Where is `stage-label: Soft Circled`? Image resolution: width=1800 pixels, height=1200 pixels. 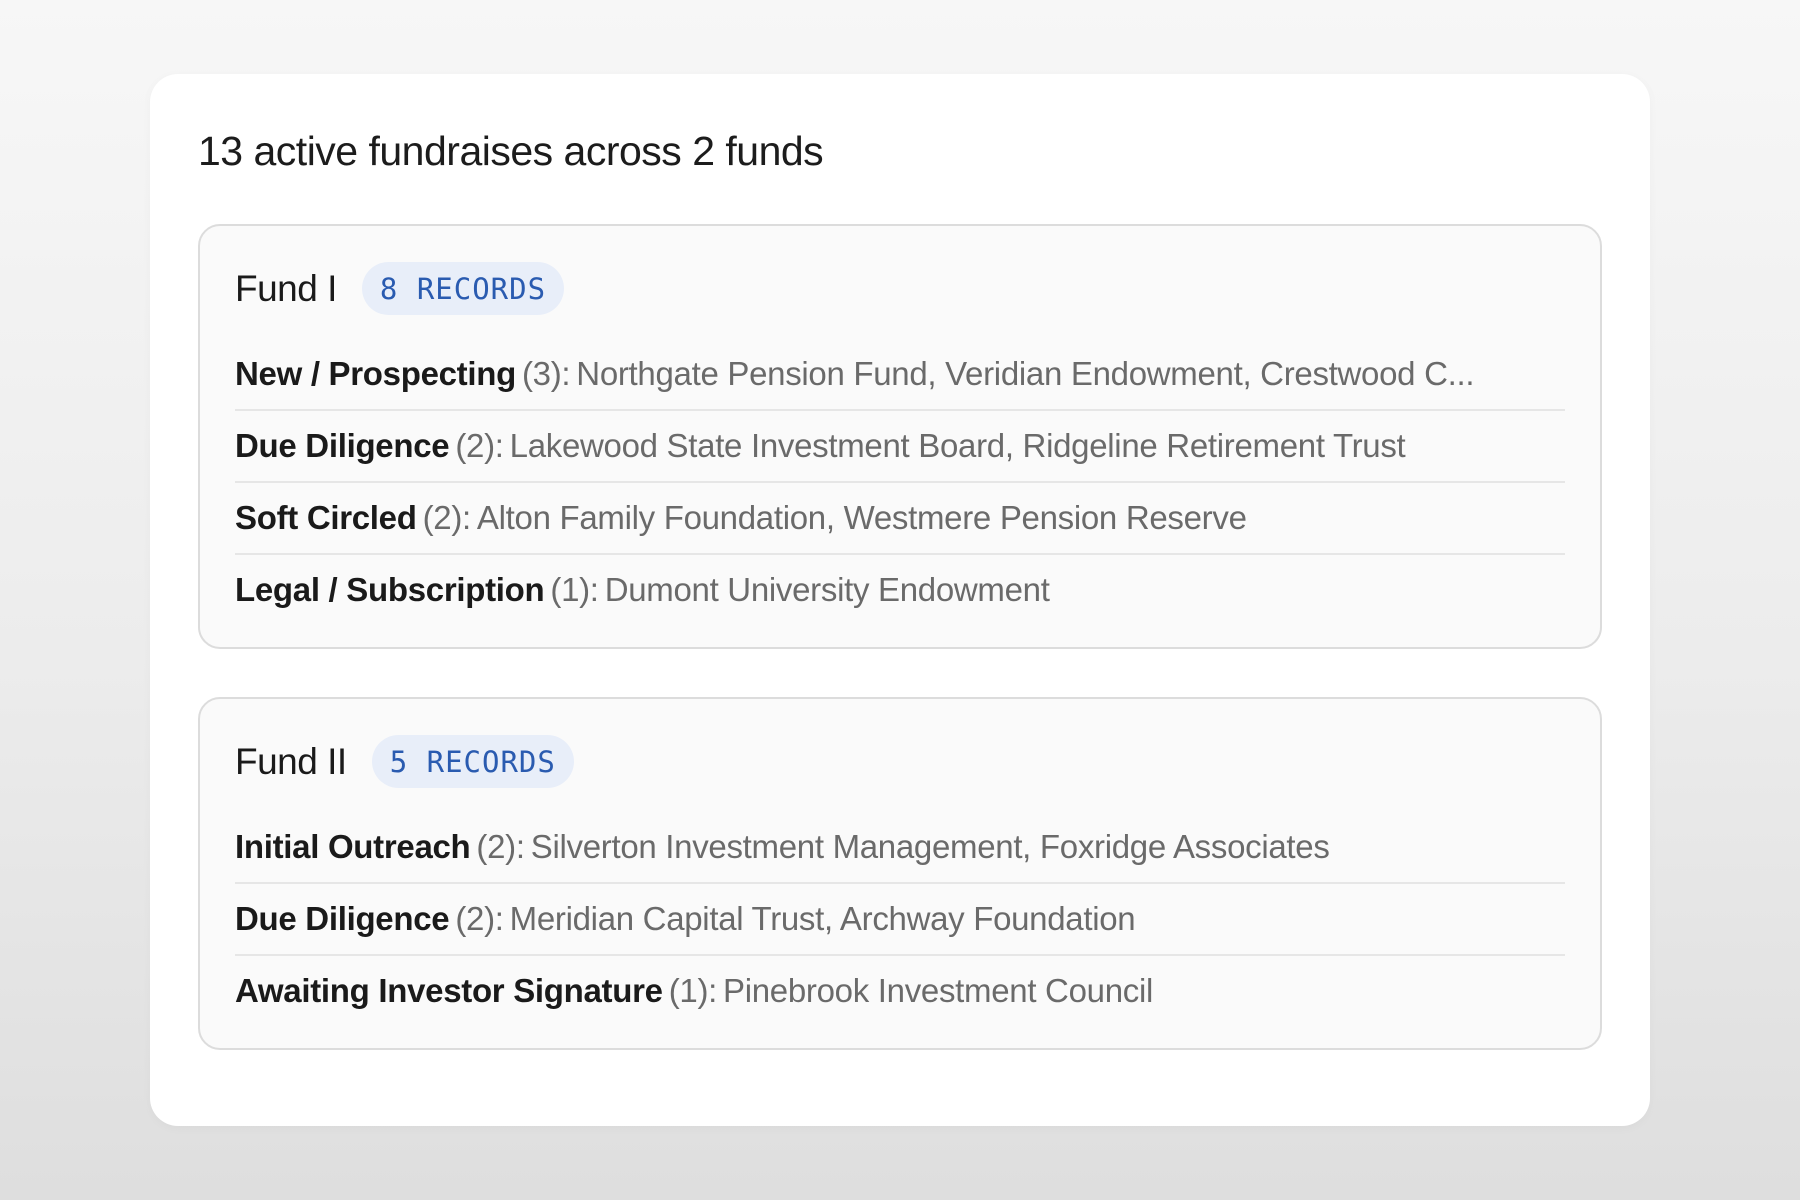 stage-label: Soft Circled is located at coordinates (326, 517).